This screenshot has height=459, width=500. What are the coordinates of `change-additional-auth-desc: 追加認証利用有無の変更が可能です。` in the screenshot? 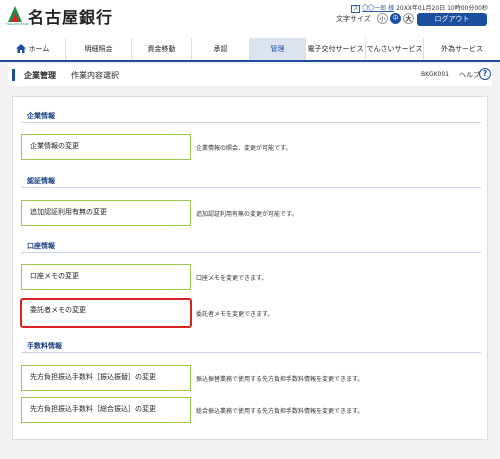 It's located at (247, 214).